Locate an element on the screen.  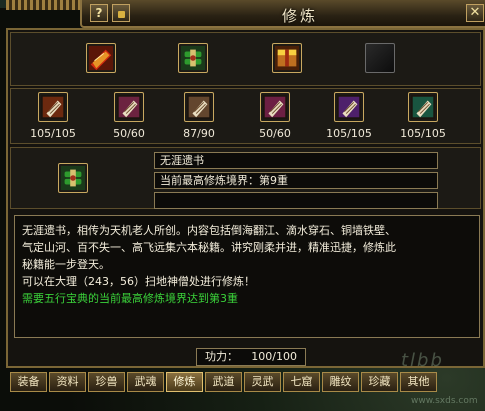
close-button: ✕ is located at coordinates (475, 13).